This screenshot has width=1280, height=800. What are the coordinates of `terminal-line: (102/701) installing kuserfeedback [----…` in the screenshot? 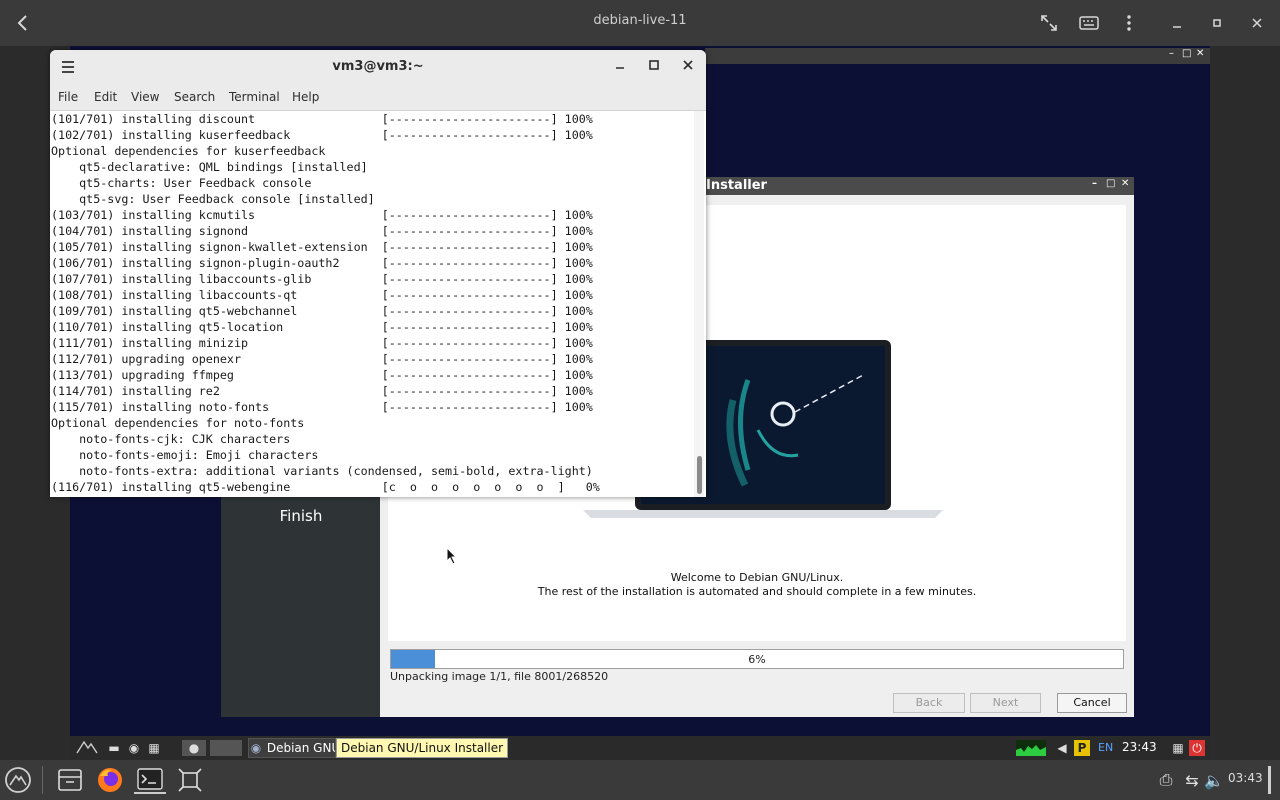 It's located at (322, 135).